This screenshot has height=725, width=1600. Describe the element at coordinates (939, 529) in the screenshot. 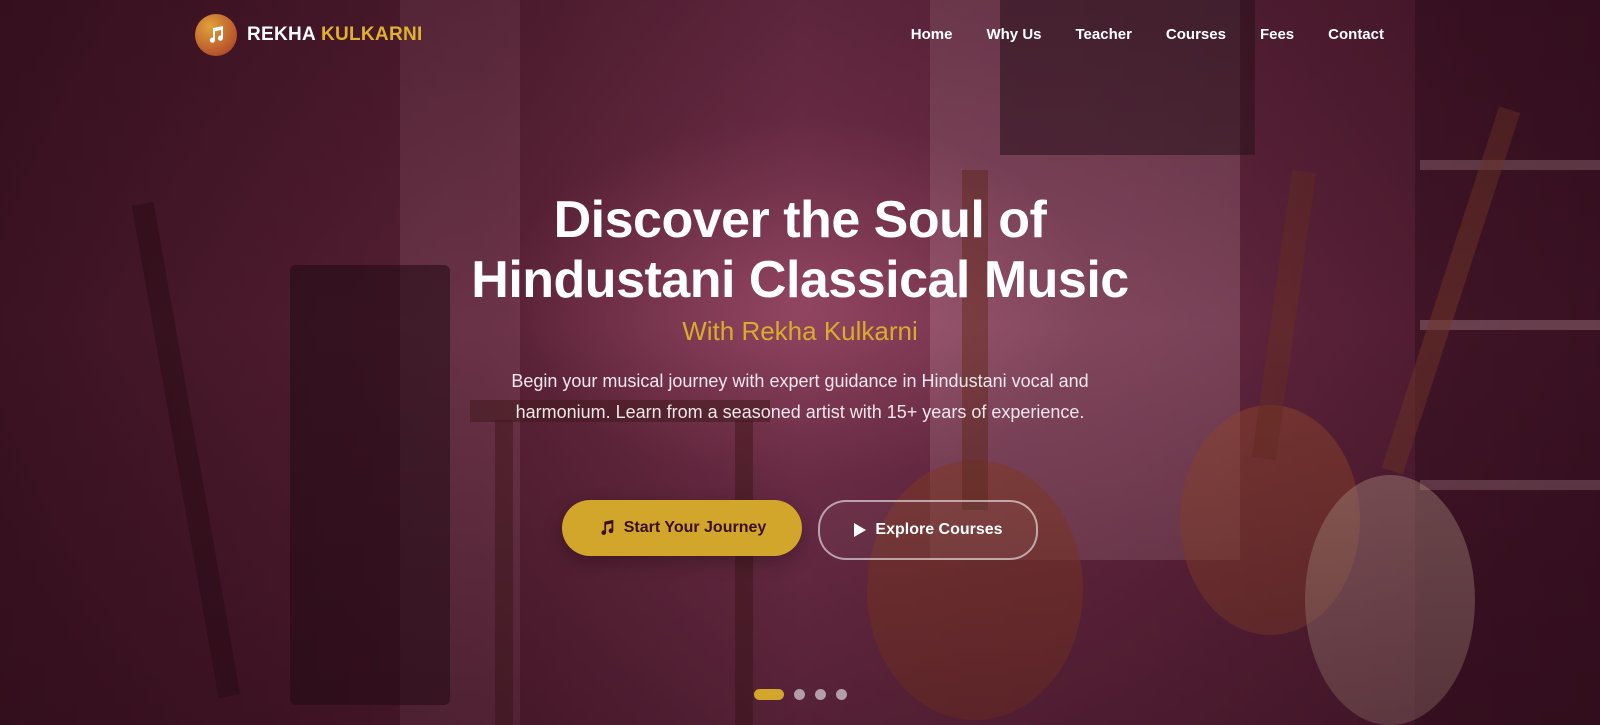

I see `explore-courses-label: Explore Courses` at that location.